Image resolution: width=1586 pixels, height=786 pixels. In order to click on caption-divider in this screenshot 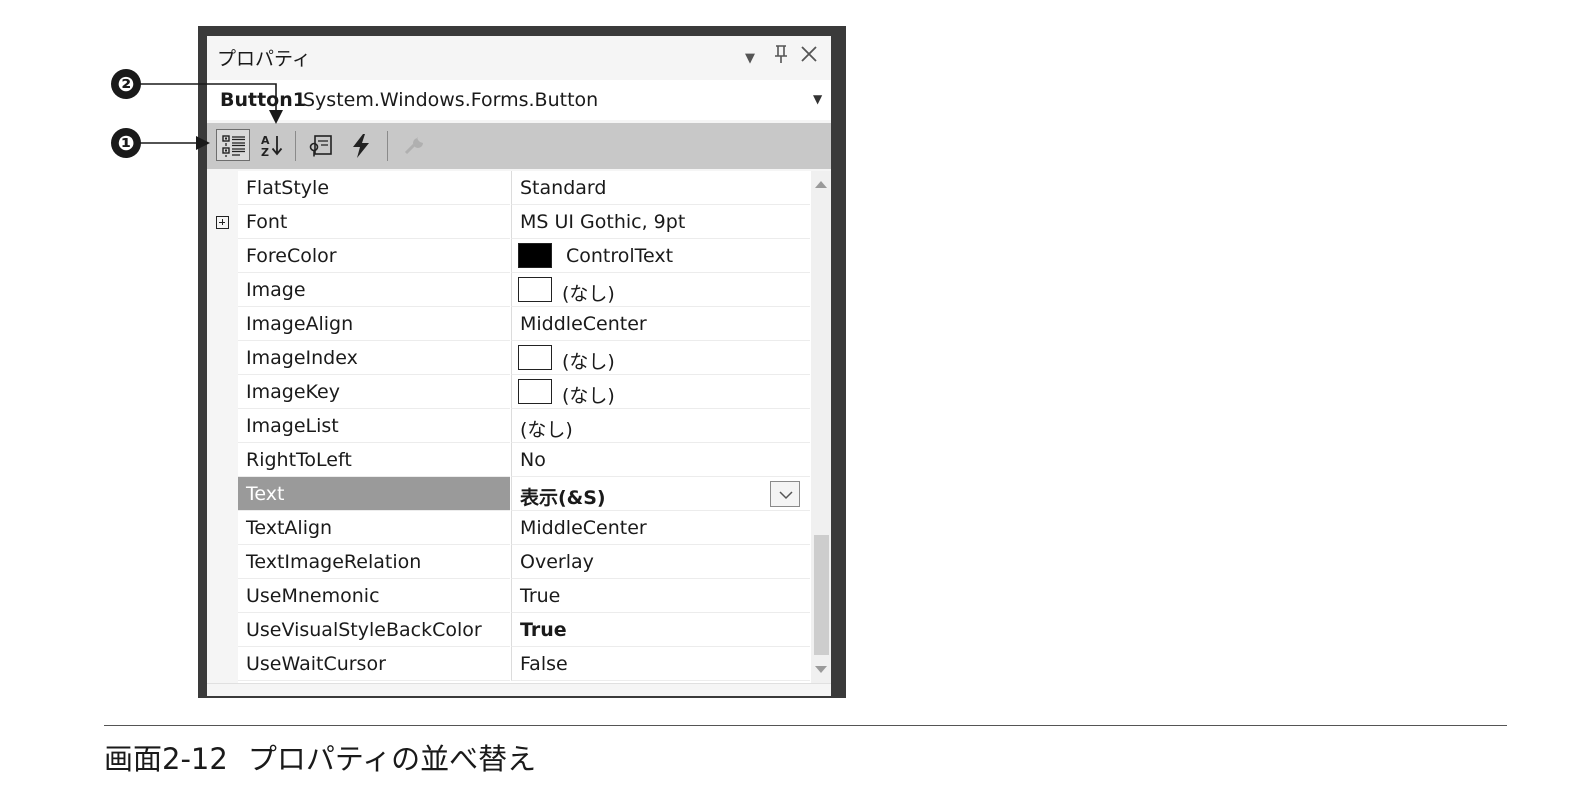, I will do `click(805, 725)`.